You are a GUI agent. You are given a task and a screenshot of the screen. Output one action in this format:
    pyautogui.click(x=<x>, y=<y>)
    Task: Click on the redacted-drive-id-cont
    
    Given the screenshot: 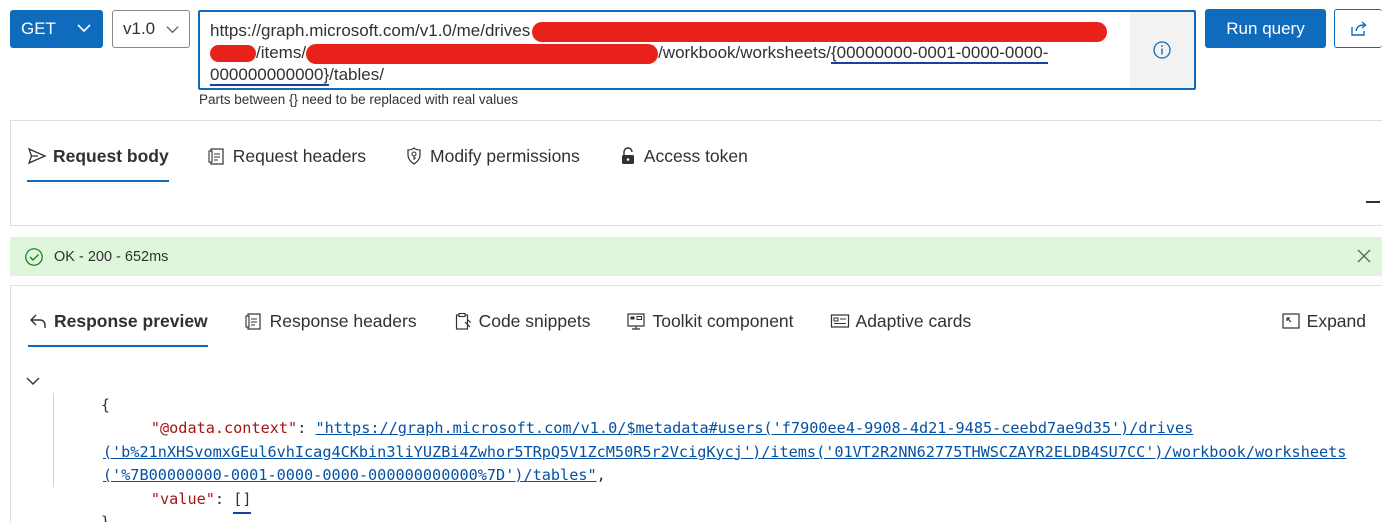 What is the action you would take?
    pyautogui.click(x=233, y=54)
    